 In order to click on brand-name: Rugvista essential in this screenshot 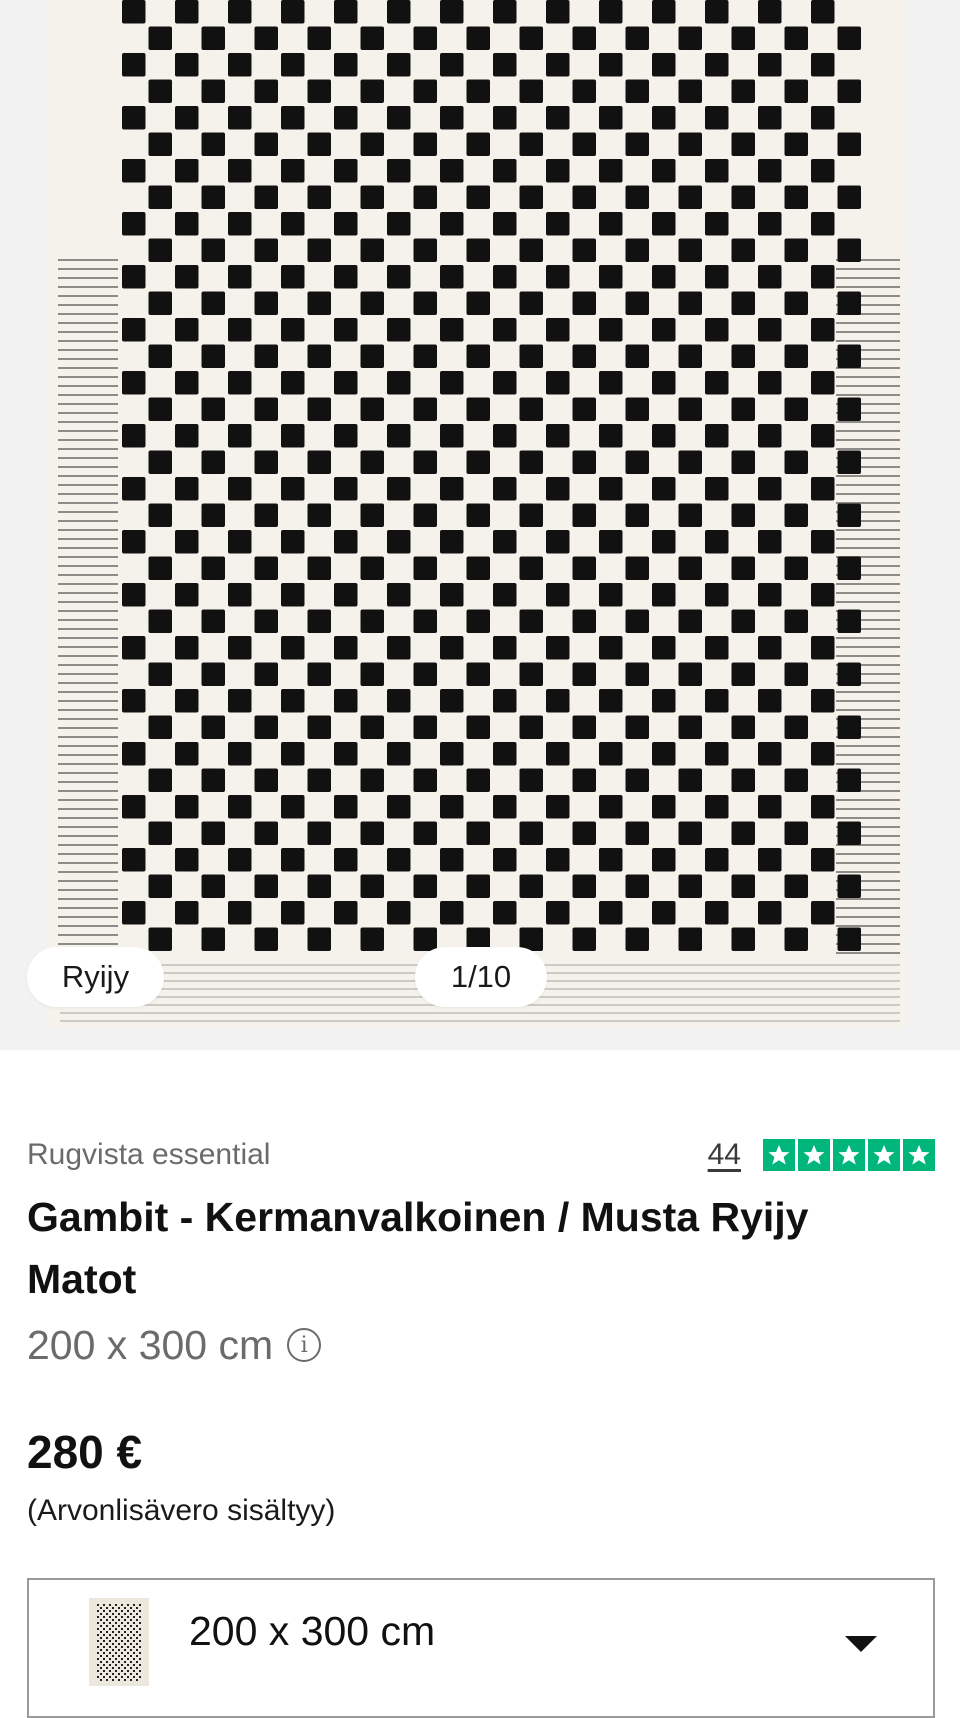, I will do `click(149, 1154)`.